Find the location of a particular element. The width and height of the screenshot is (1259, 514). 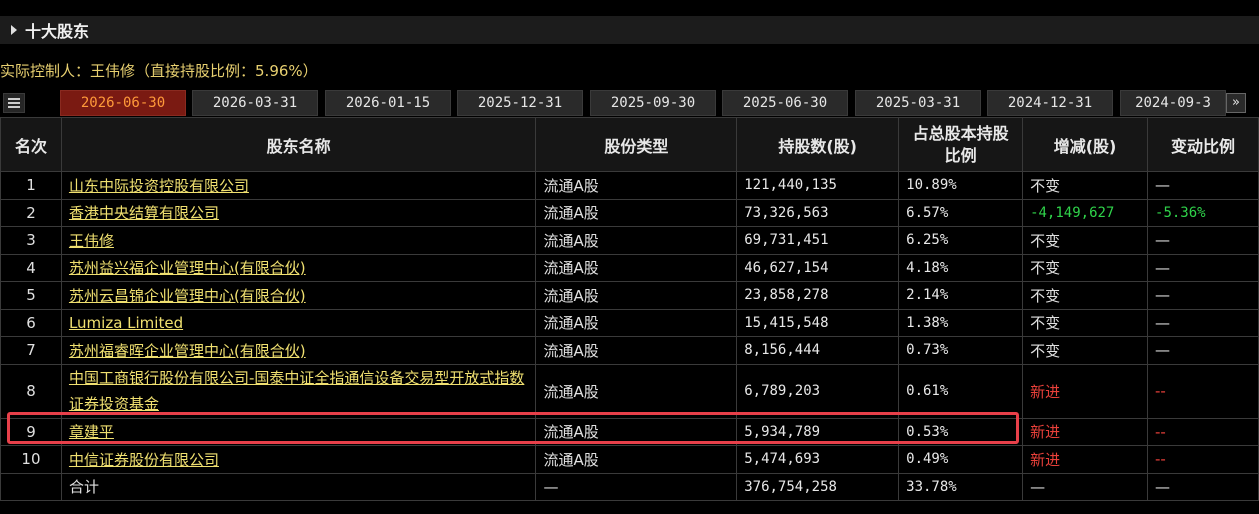

col-header-rank: 名次 is located at coordinates (31, 144).